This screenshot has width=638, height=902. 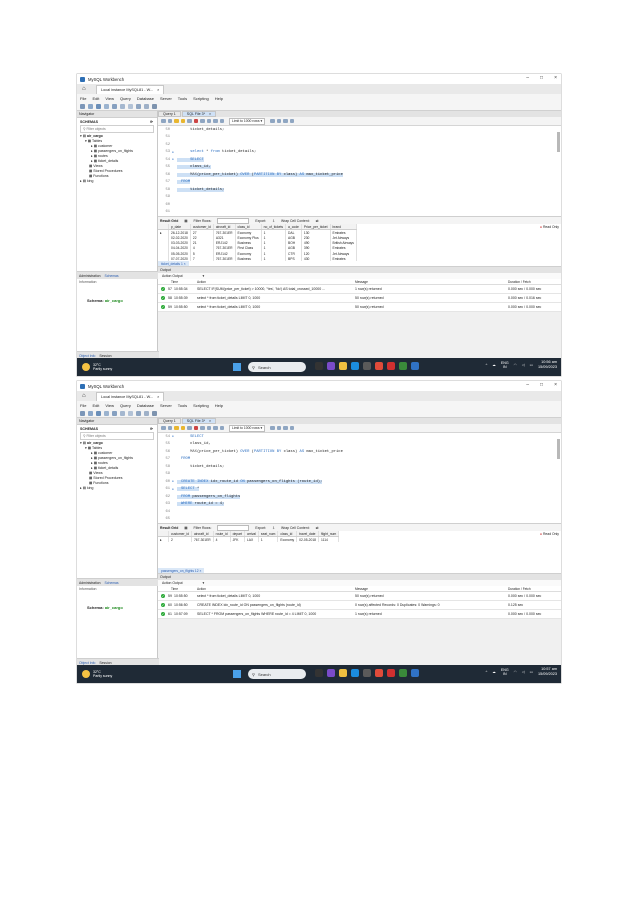 What do you see at coordinates (391, 673) in the screenshot?
I see `office-icon` at bounding box center [391, 673].